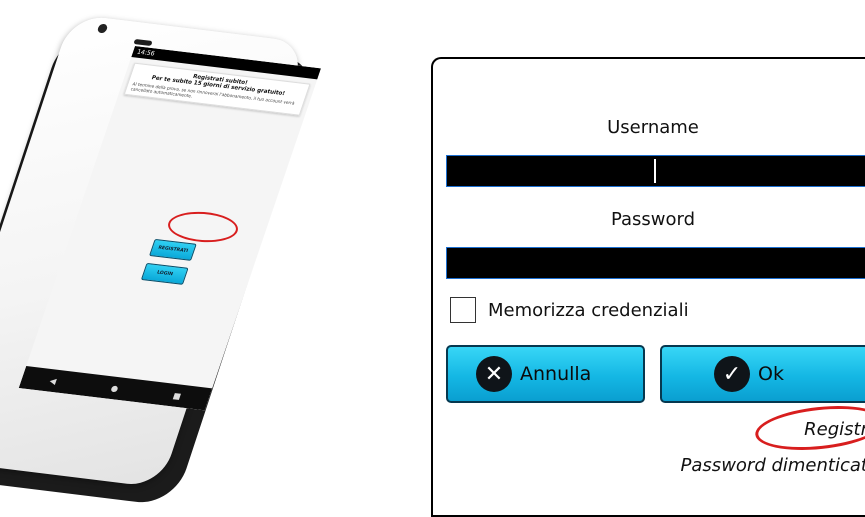  I want to click on text-caret, so click(655, 171).